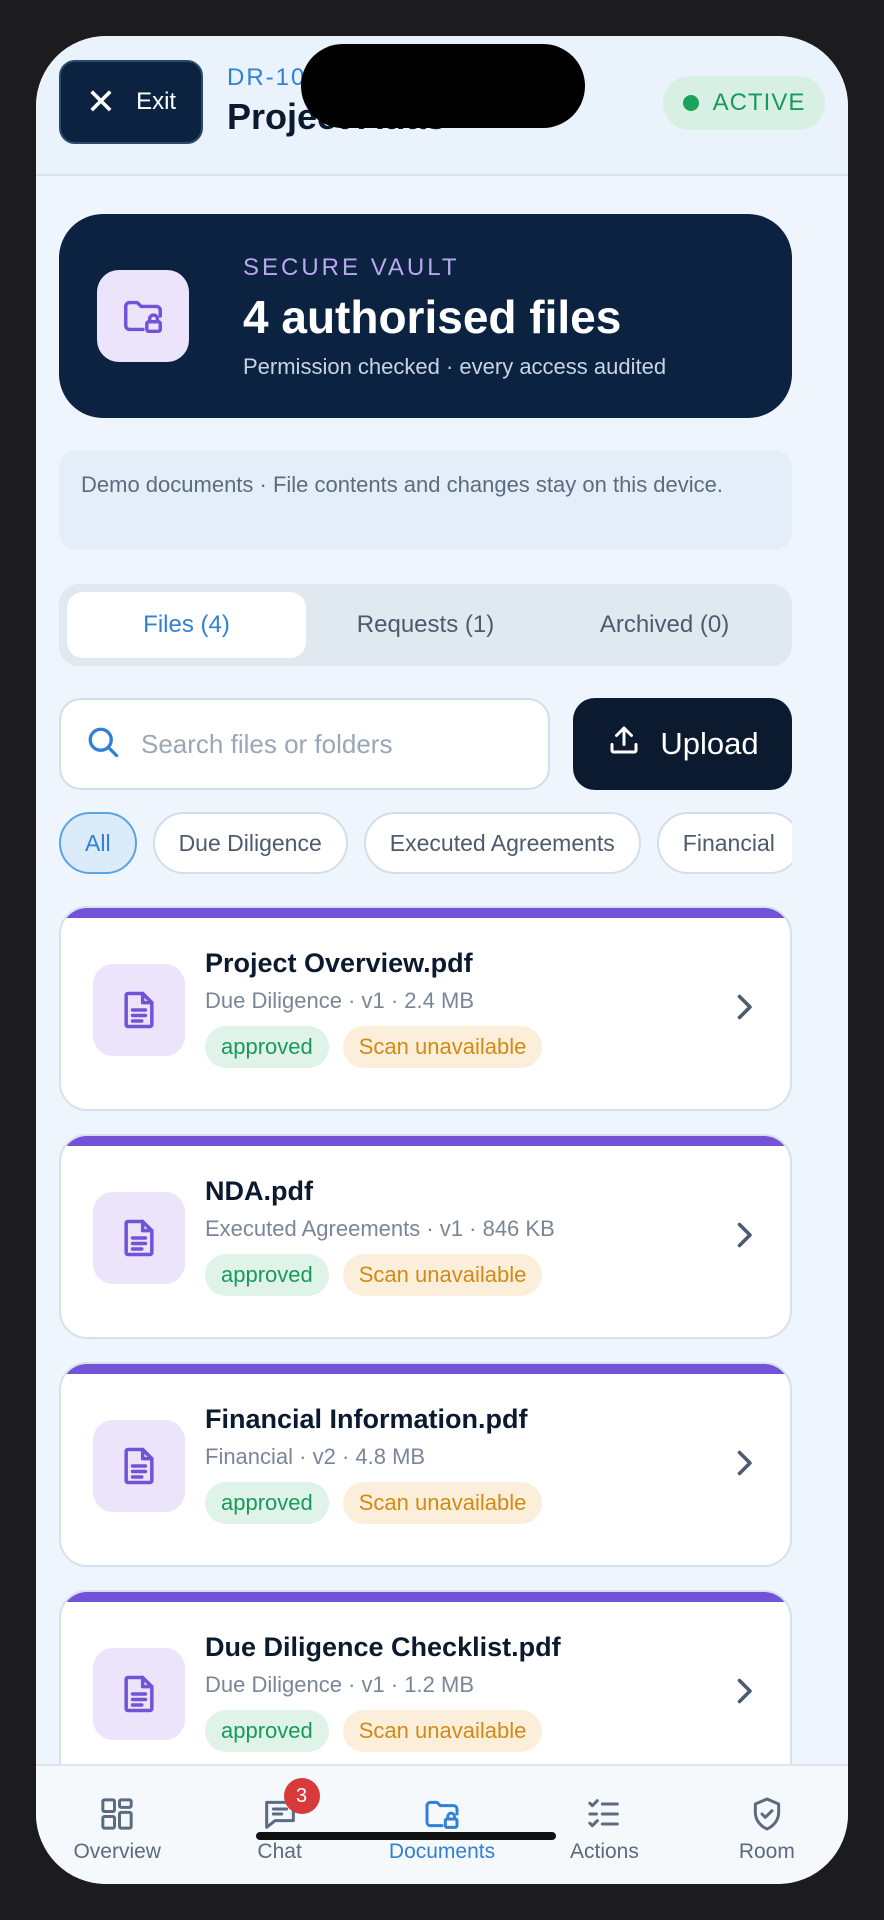 The height and width of the screenshot is (1920, 884). Describe the element at coordinates (156, 101) in the screenshot. I see `exit-label: Exit` at that location.